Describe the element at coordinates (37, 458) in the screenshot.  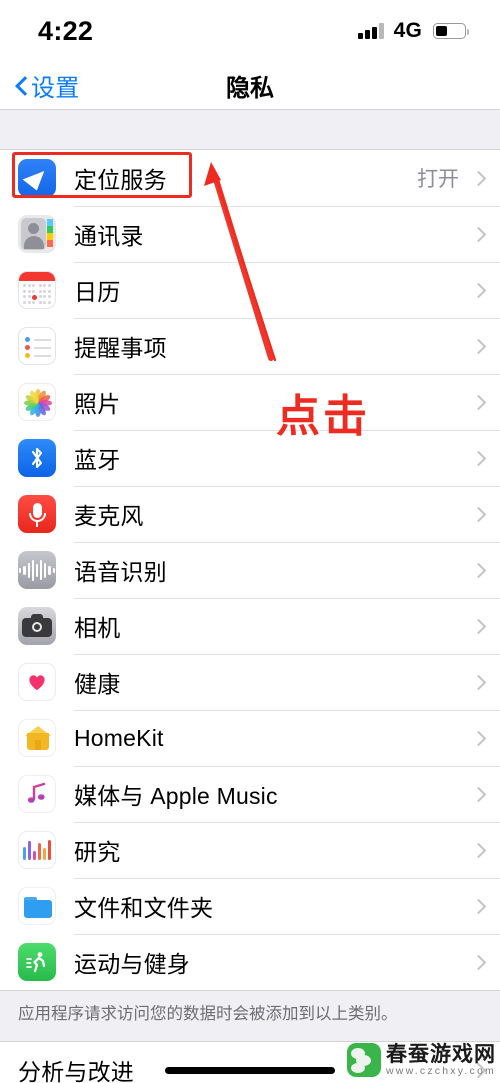
I see `bluetooth-icon` at that location.